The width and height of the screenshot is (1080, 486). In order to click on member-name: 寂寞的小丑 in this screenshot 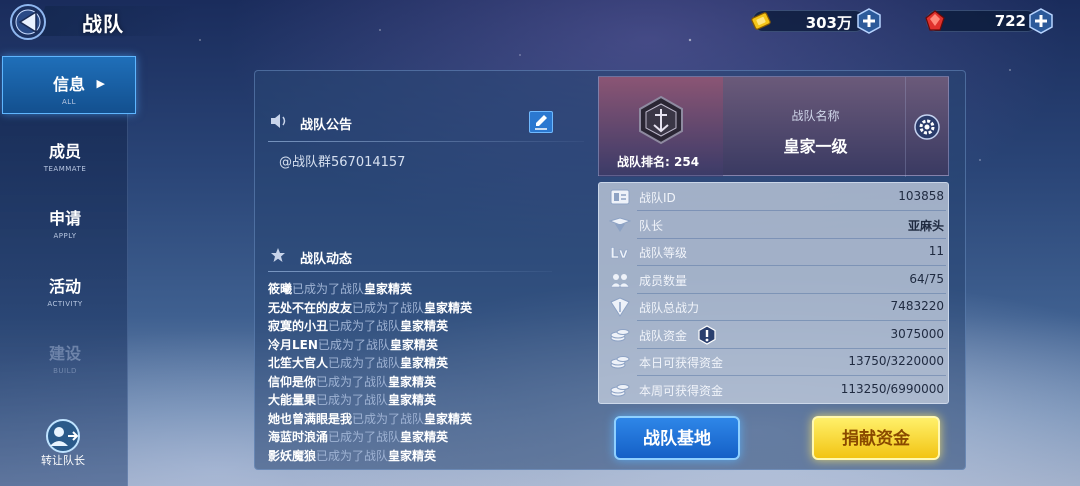, I will do `click(298, 326)`.